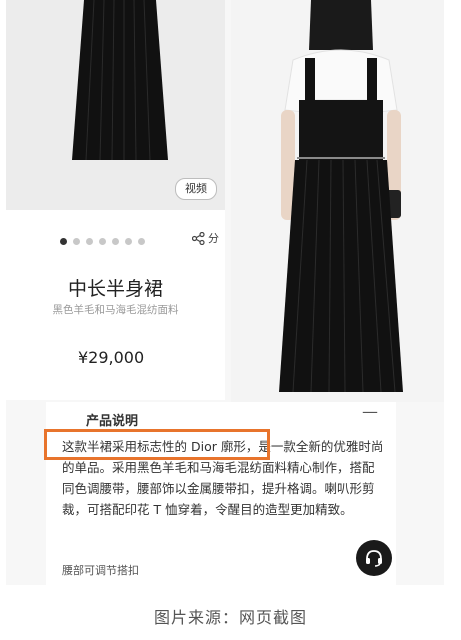  I want to click on carousel-dots, so click(102, 241).